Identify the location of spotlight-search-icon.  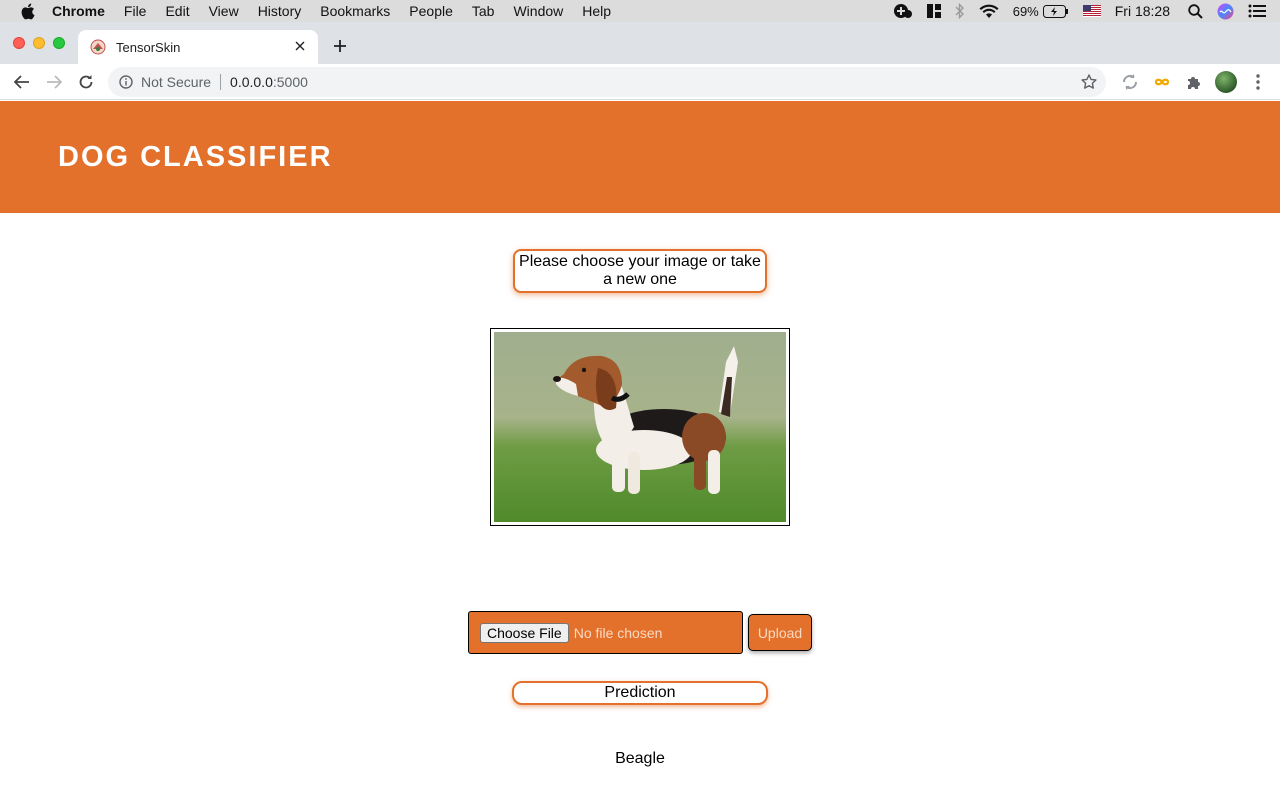
(1195, 11).